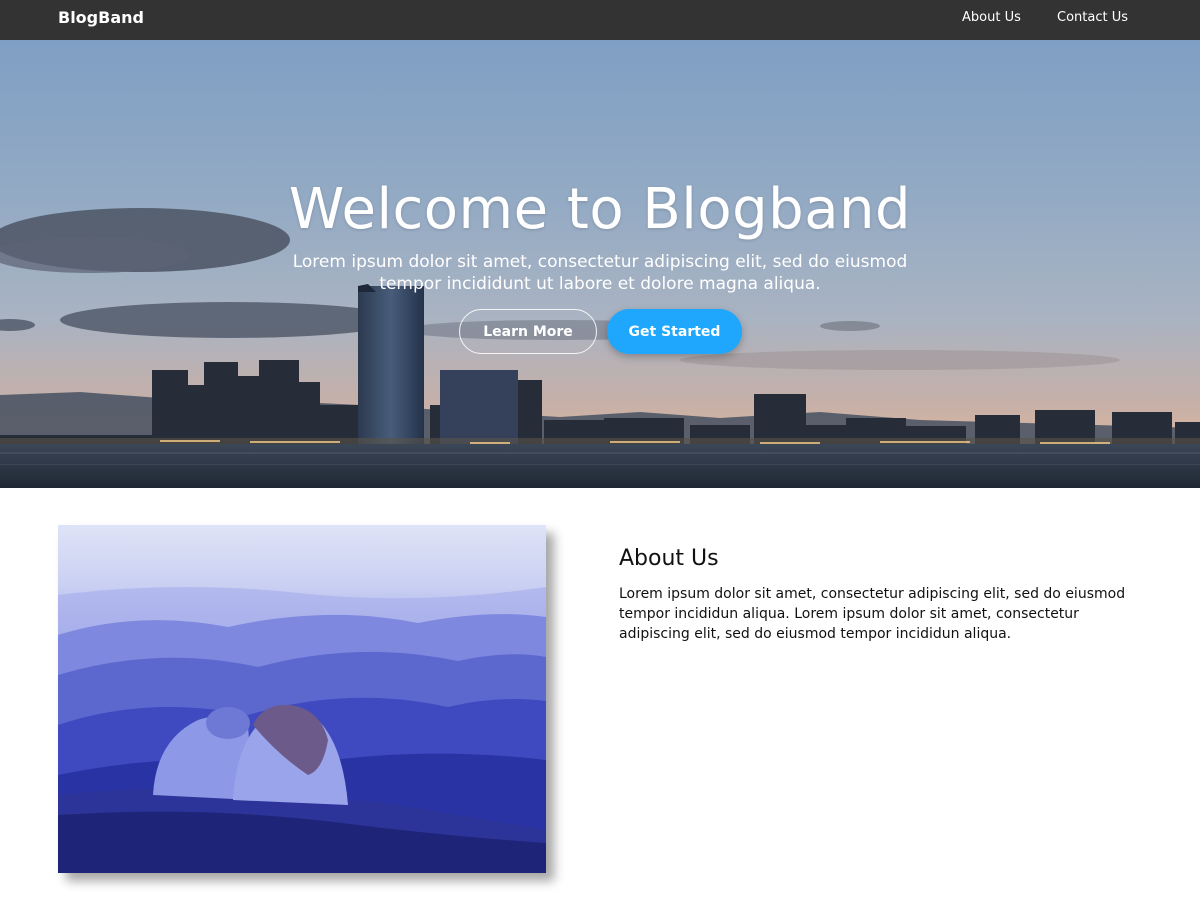  Describe the element at coordinates (101, 18) in the screenshot. I see `brand-logo: BlogBand` at that location.